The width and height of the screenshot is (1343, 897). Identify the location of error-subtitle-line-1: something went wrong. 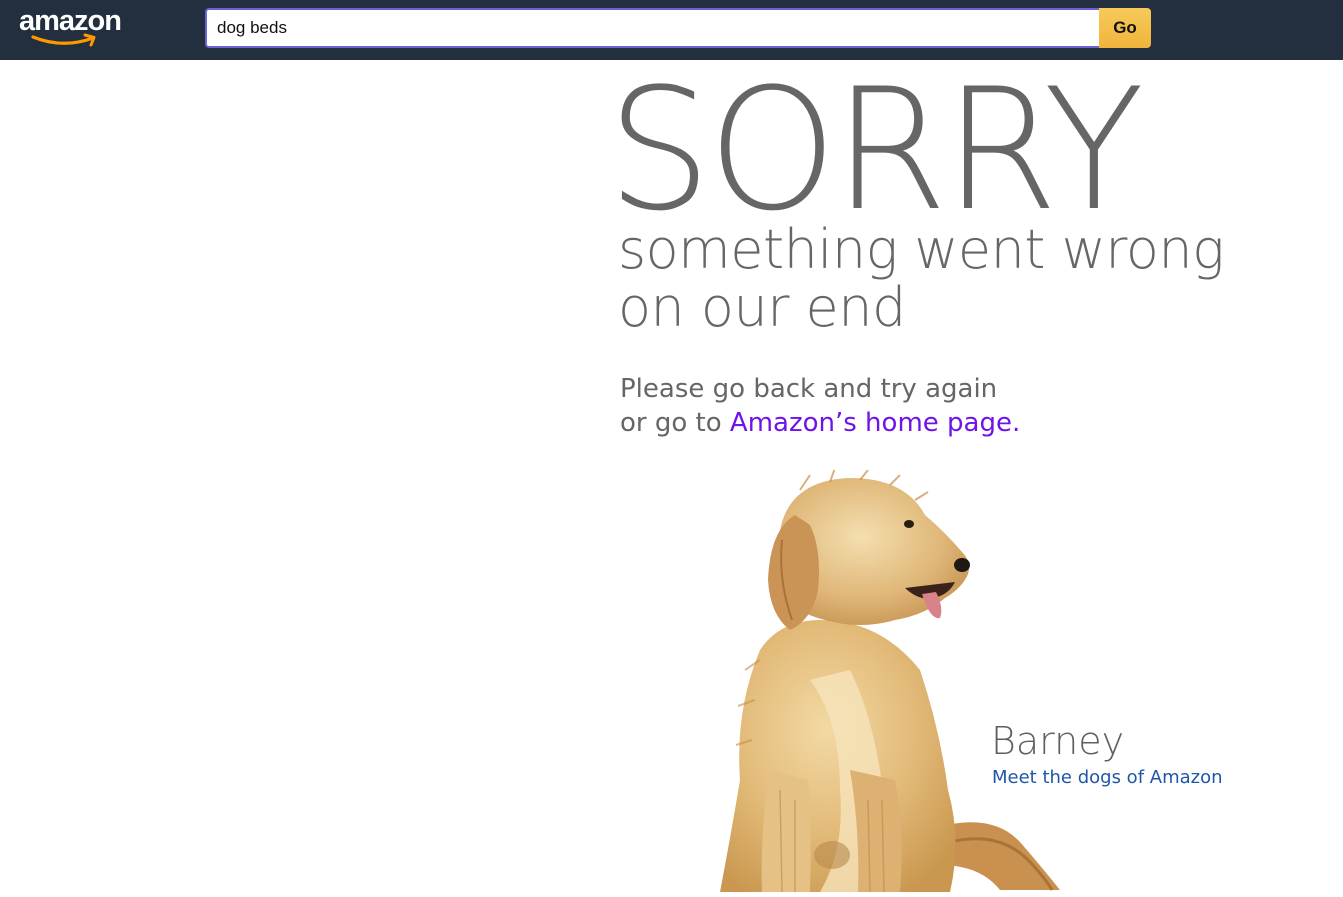
(921, 249).